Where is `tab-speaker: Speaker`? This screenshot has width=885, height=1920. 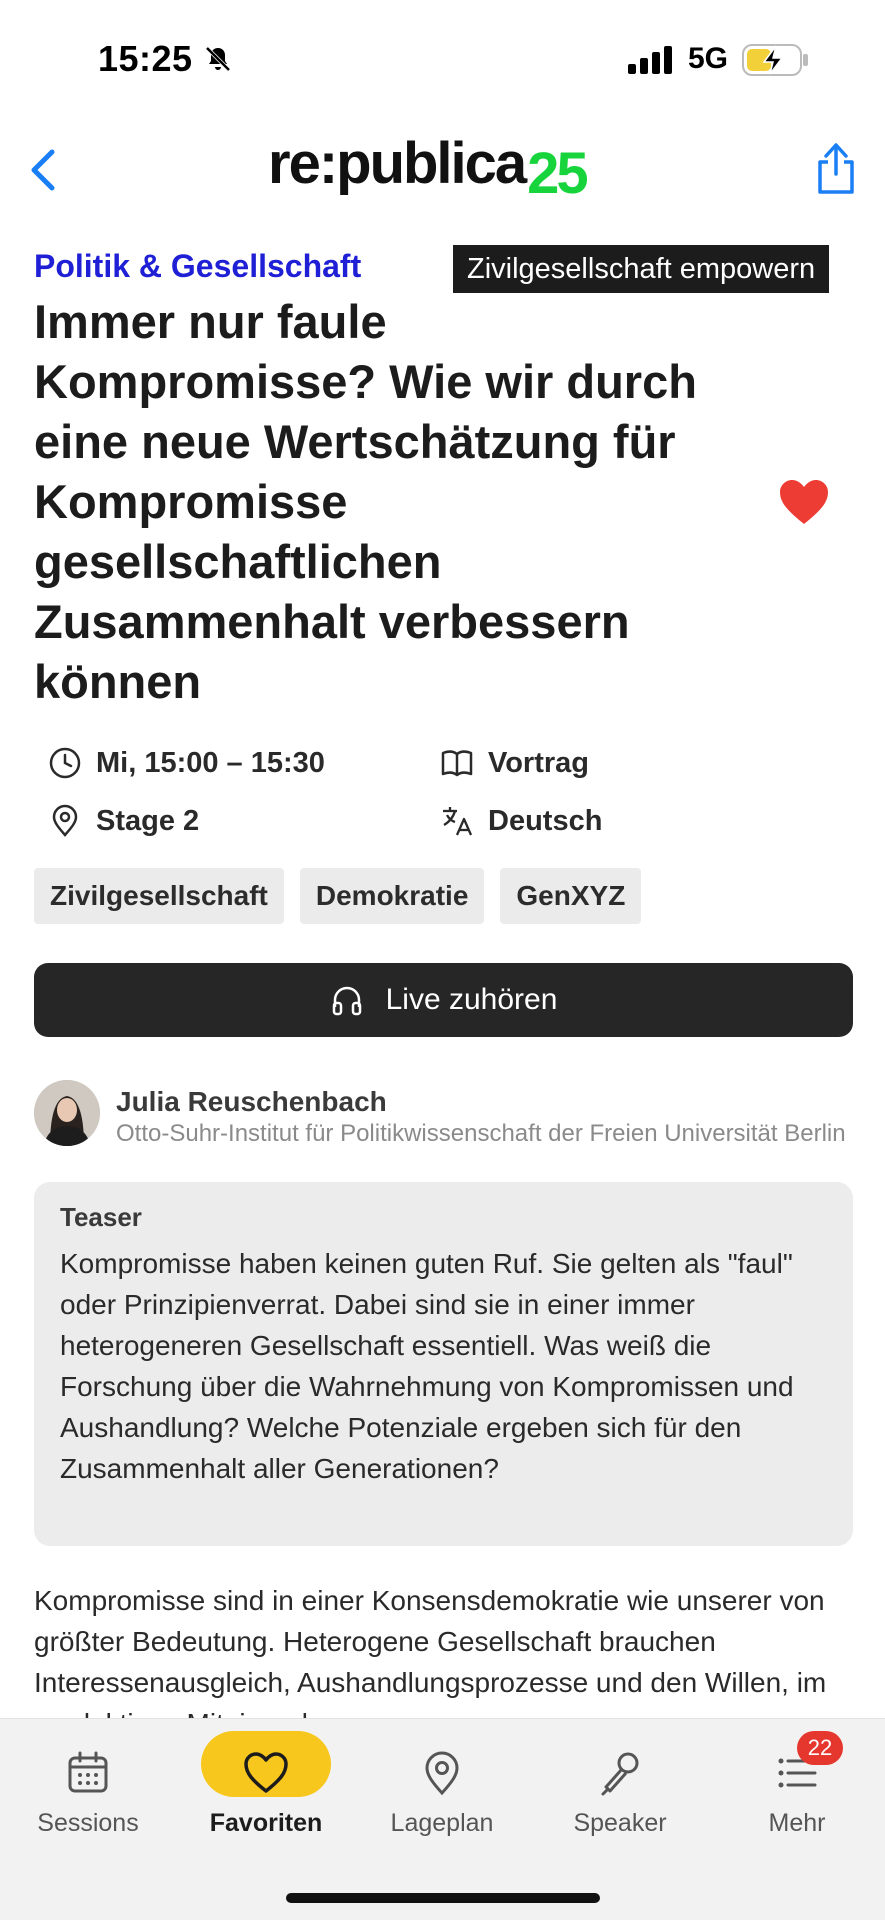
tab-speaker: Speaker is located at coordinates (620, 1791).